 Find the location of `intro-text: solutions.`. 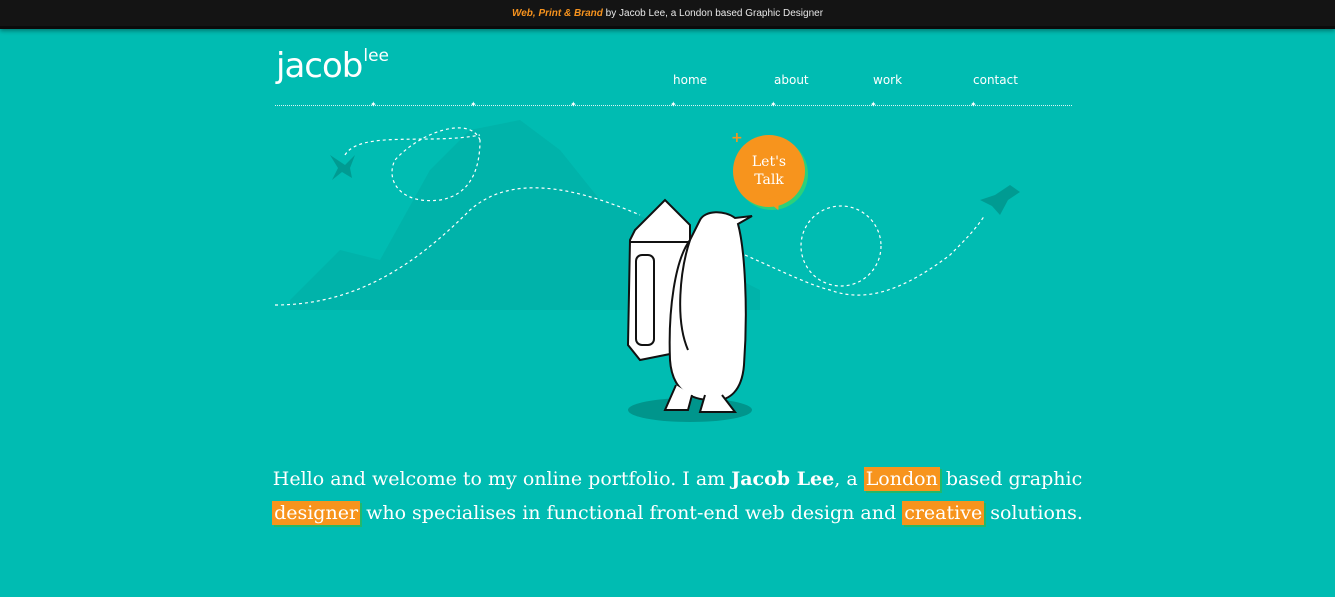

intro-text: solutions. is located at coordinates (1033, 513).